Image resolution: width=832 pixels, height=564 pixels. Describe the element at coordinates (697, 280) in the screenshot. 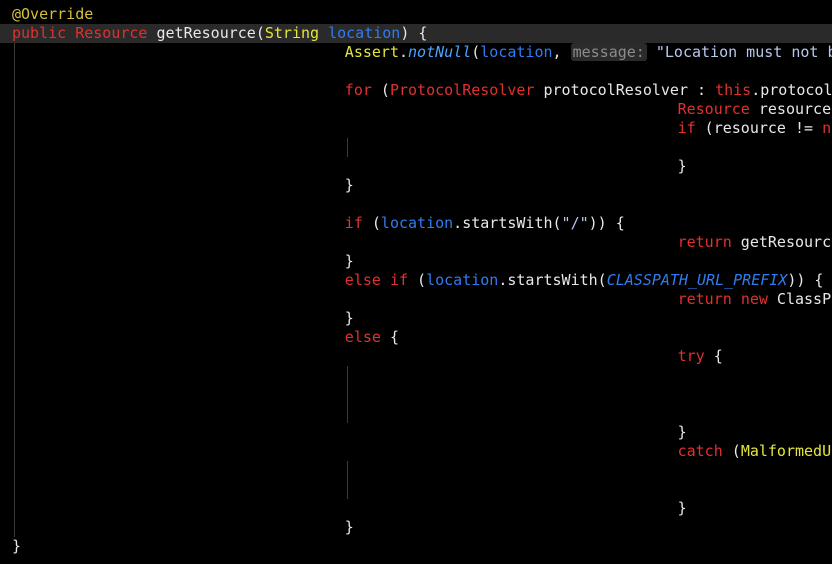

I see `code-token: CLASSPATH_URL_PREFIX` at that location.